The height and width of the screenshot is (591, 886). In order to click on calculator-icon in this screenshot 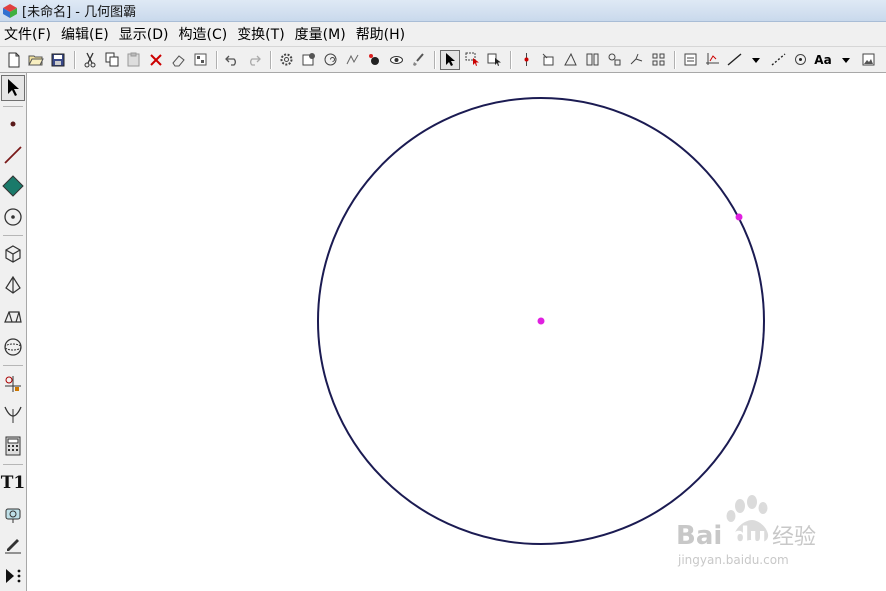, I will do `click(13, 446)`.